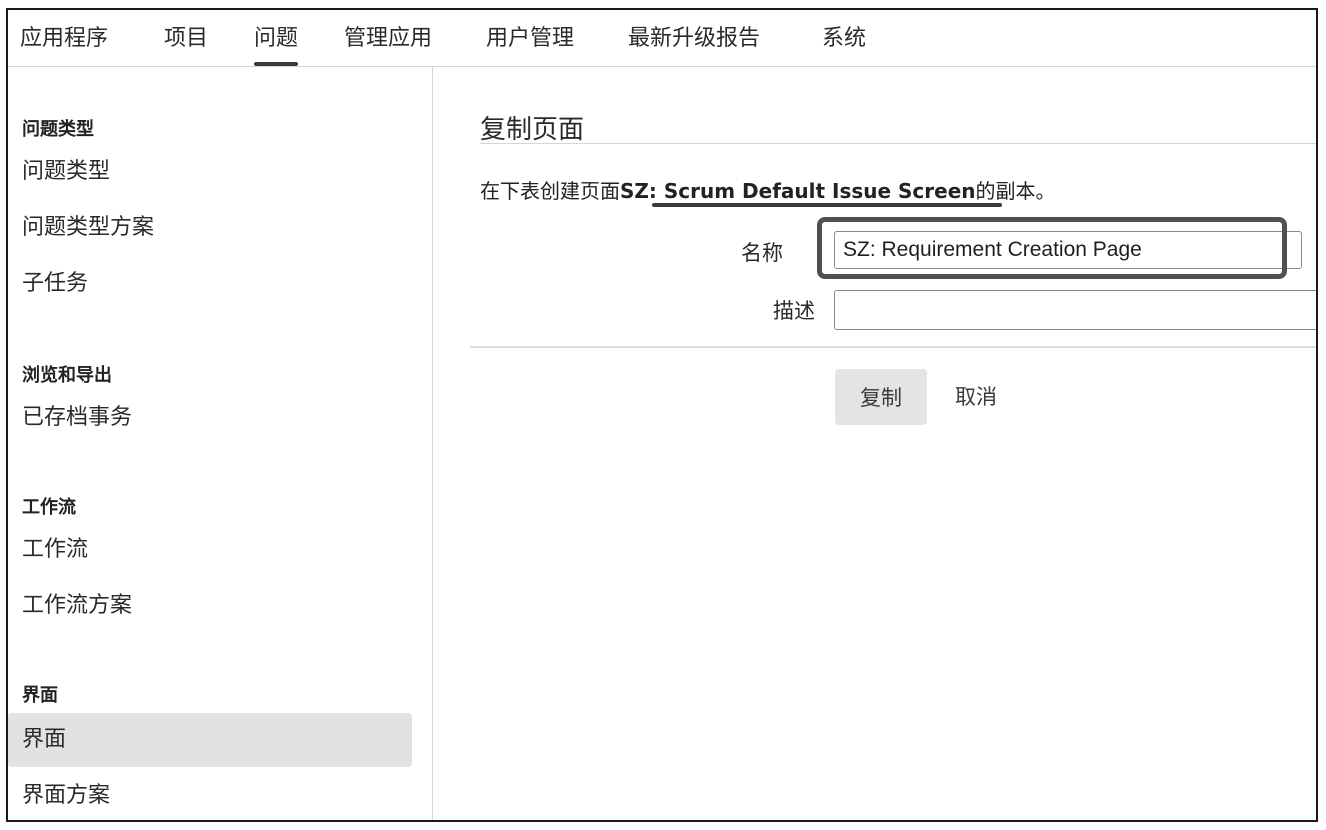 This screenshot has width=1326, height=830. What do you see at coordinates (976, 397) in the screenshot?
I see `cancel-button: 取消` at bounding box center [976, 397].